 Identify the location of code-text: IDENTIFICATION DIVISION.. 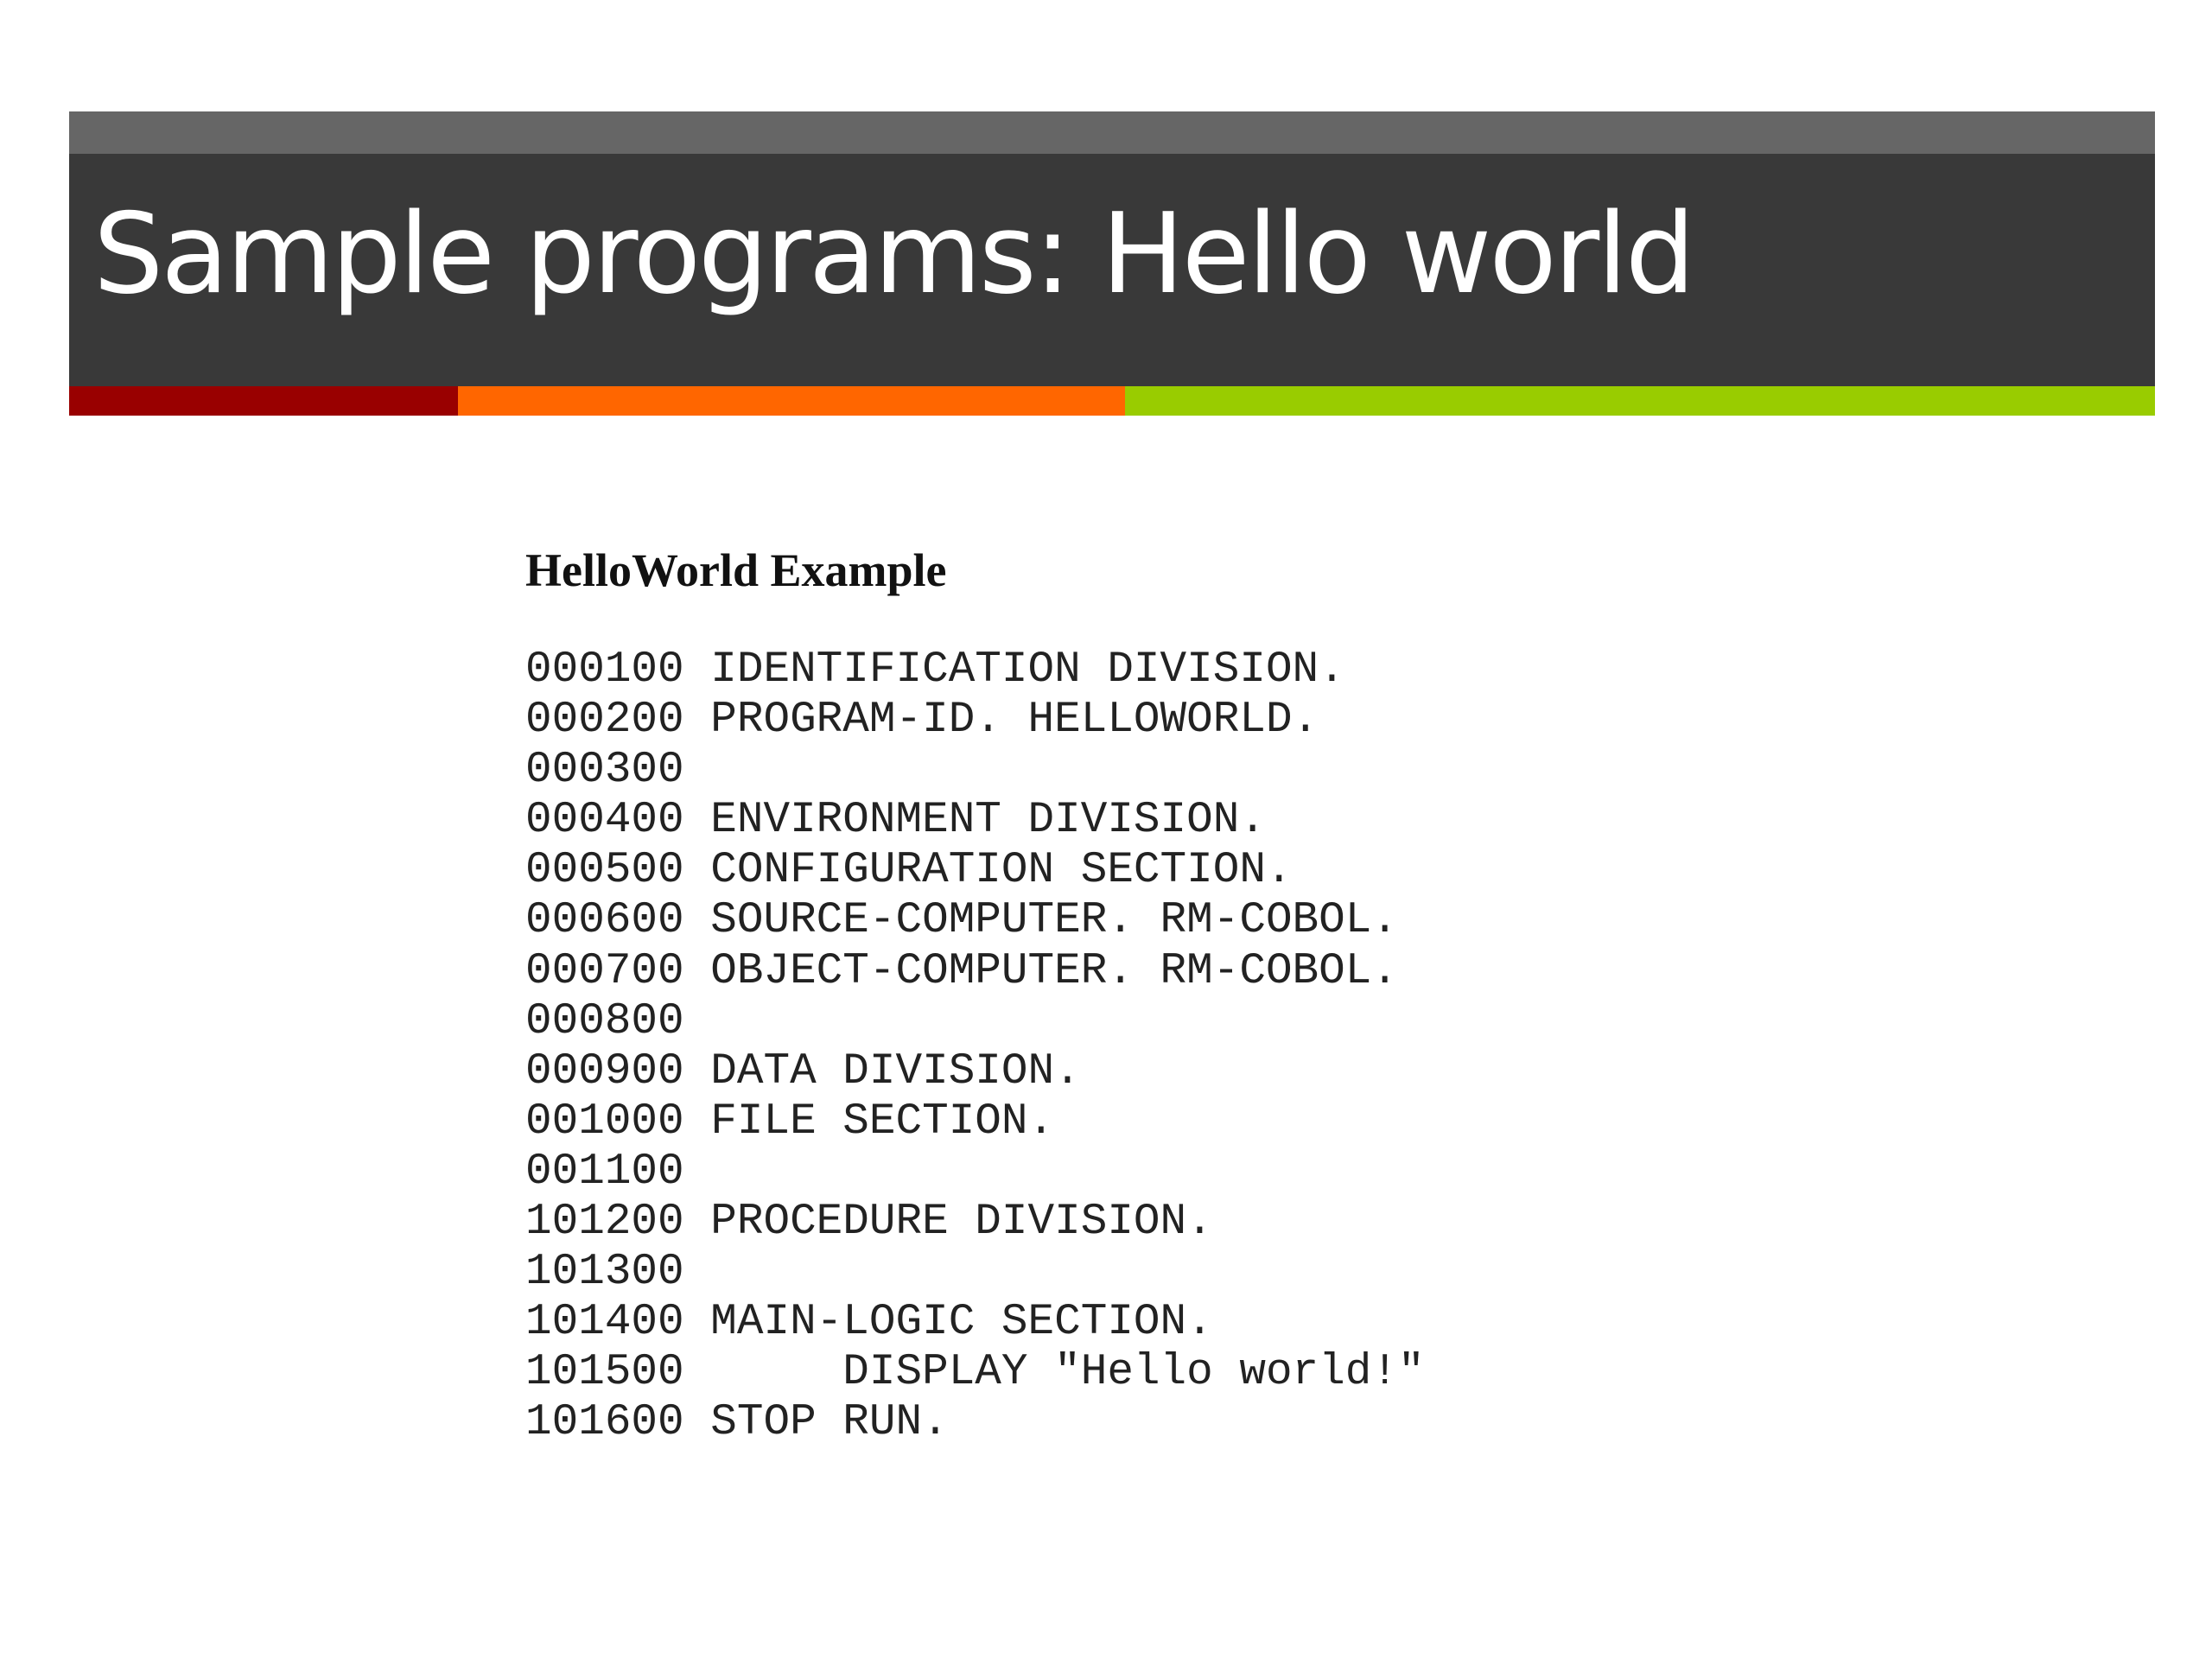
(1027, 670).